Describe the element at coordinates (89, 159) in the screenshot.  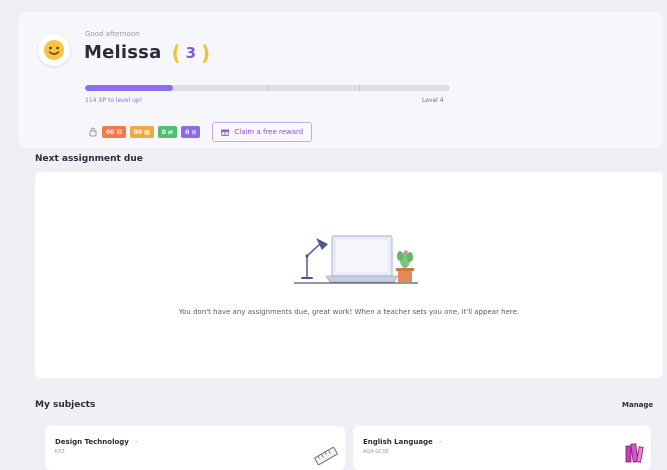
I see `assignments-heading: Next assignment due` at that location.